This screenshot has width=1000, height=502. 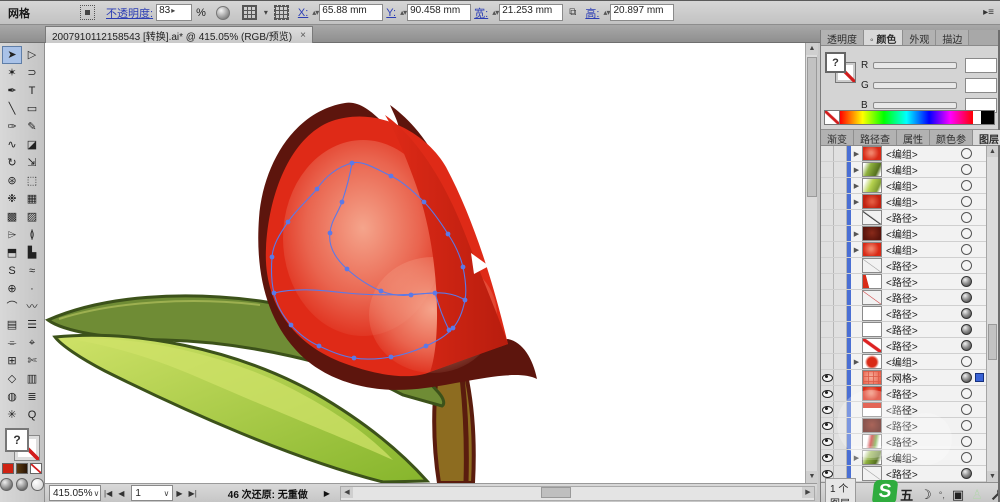 What do you see at coordinates (32, 253) in the screenshot?
I see `tool-button: ▙` at bounding box center [32, 253].